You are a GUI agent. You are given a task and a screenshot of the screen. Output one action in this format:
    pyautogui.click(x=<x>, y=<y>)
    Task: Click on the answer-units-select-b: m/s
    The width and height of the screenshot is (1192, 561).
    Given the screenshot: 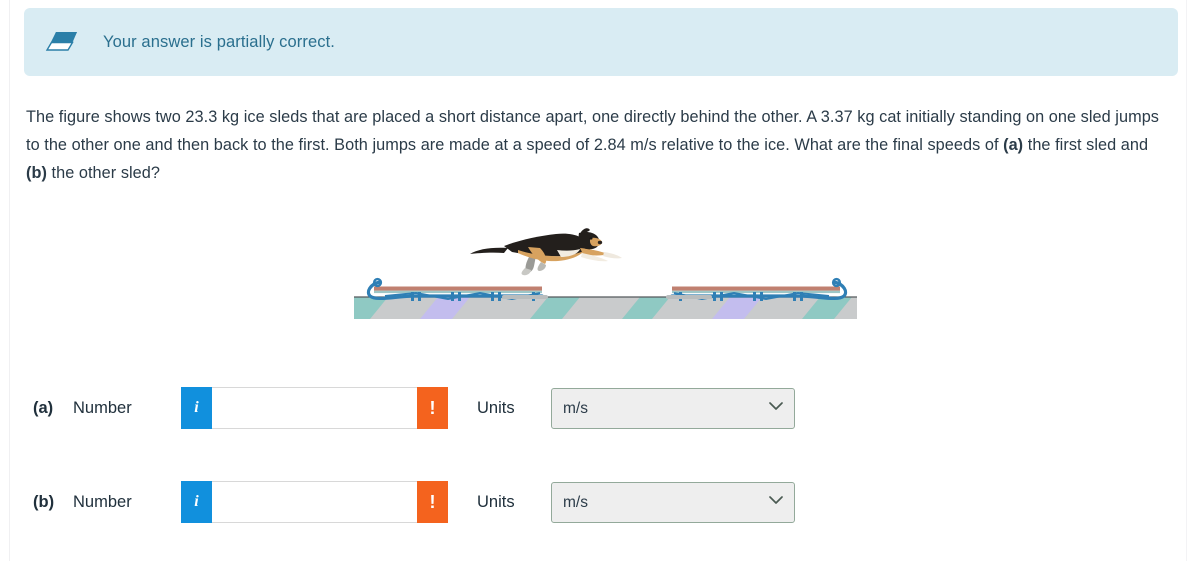 What is the action you would take?
    pyautogui.click(x=673, y=502)
    